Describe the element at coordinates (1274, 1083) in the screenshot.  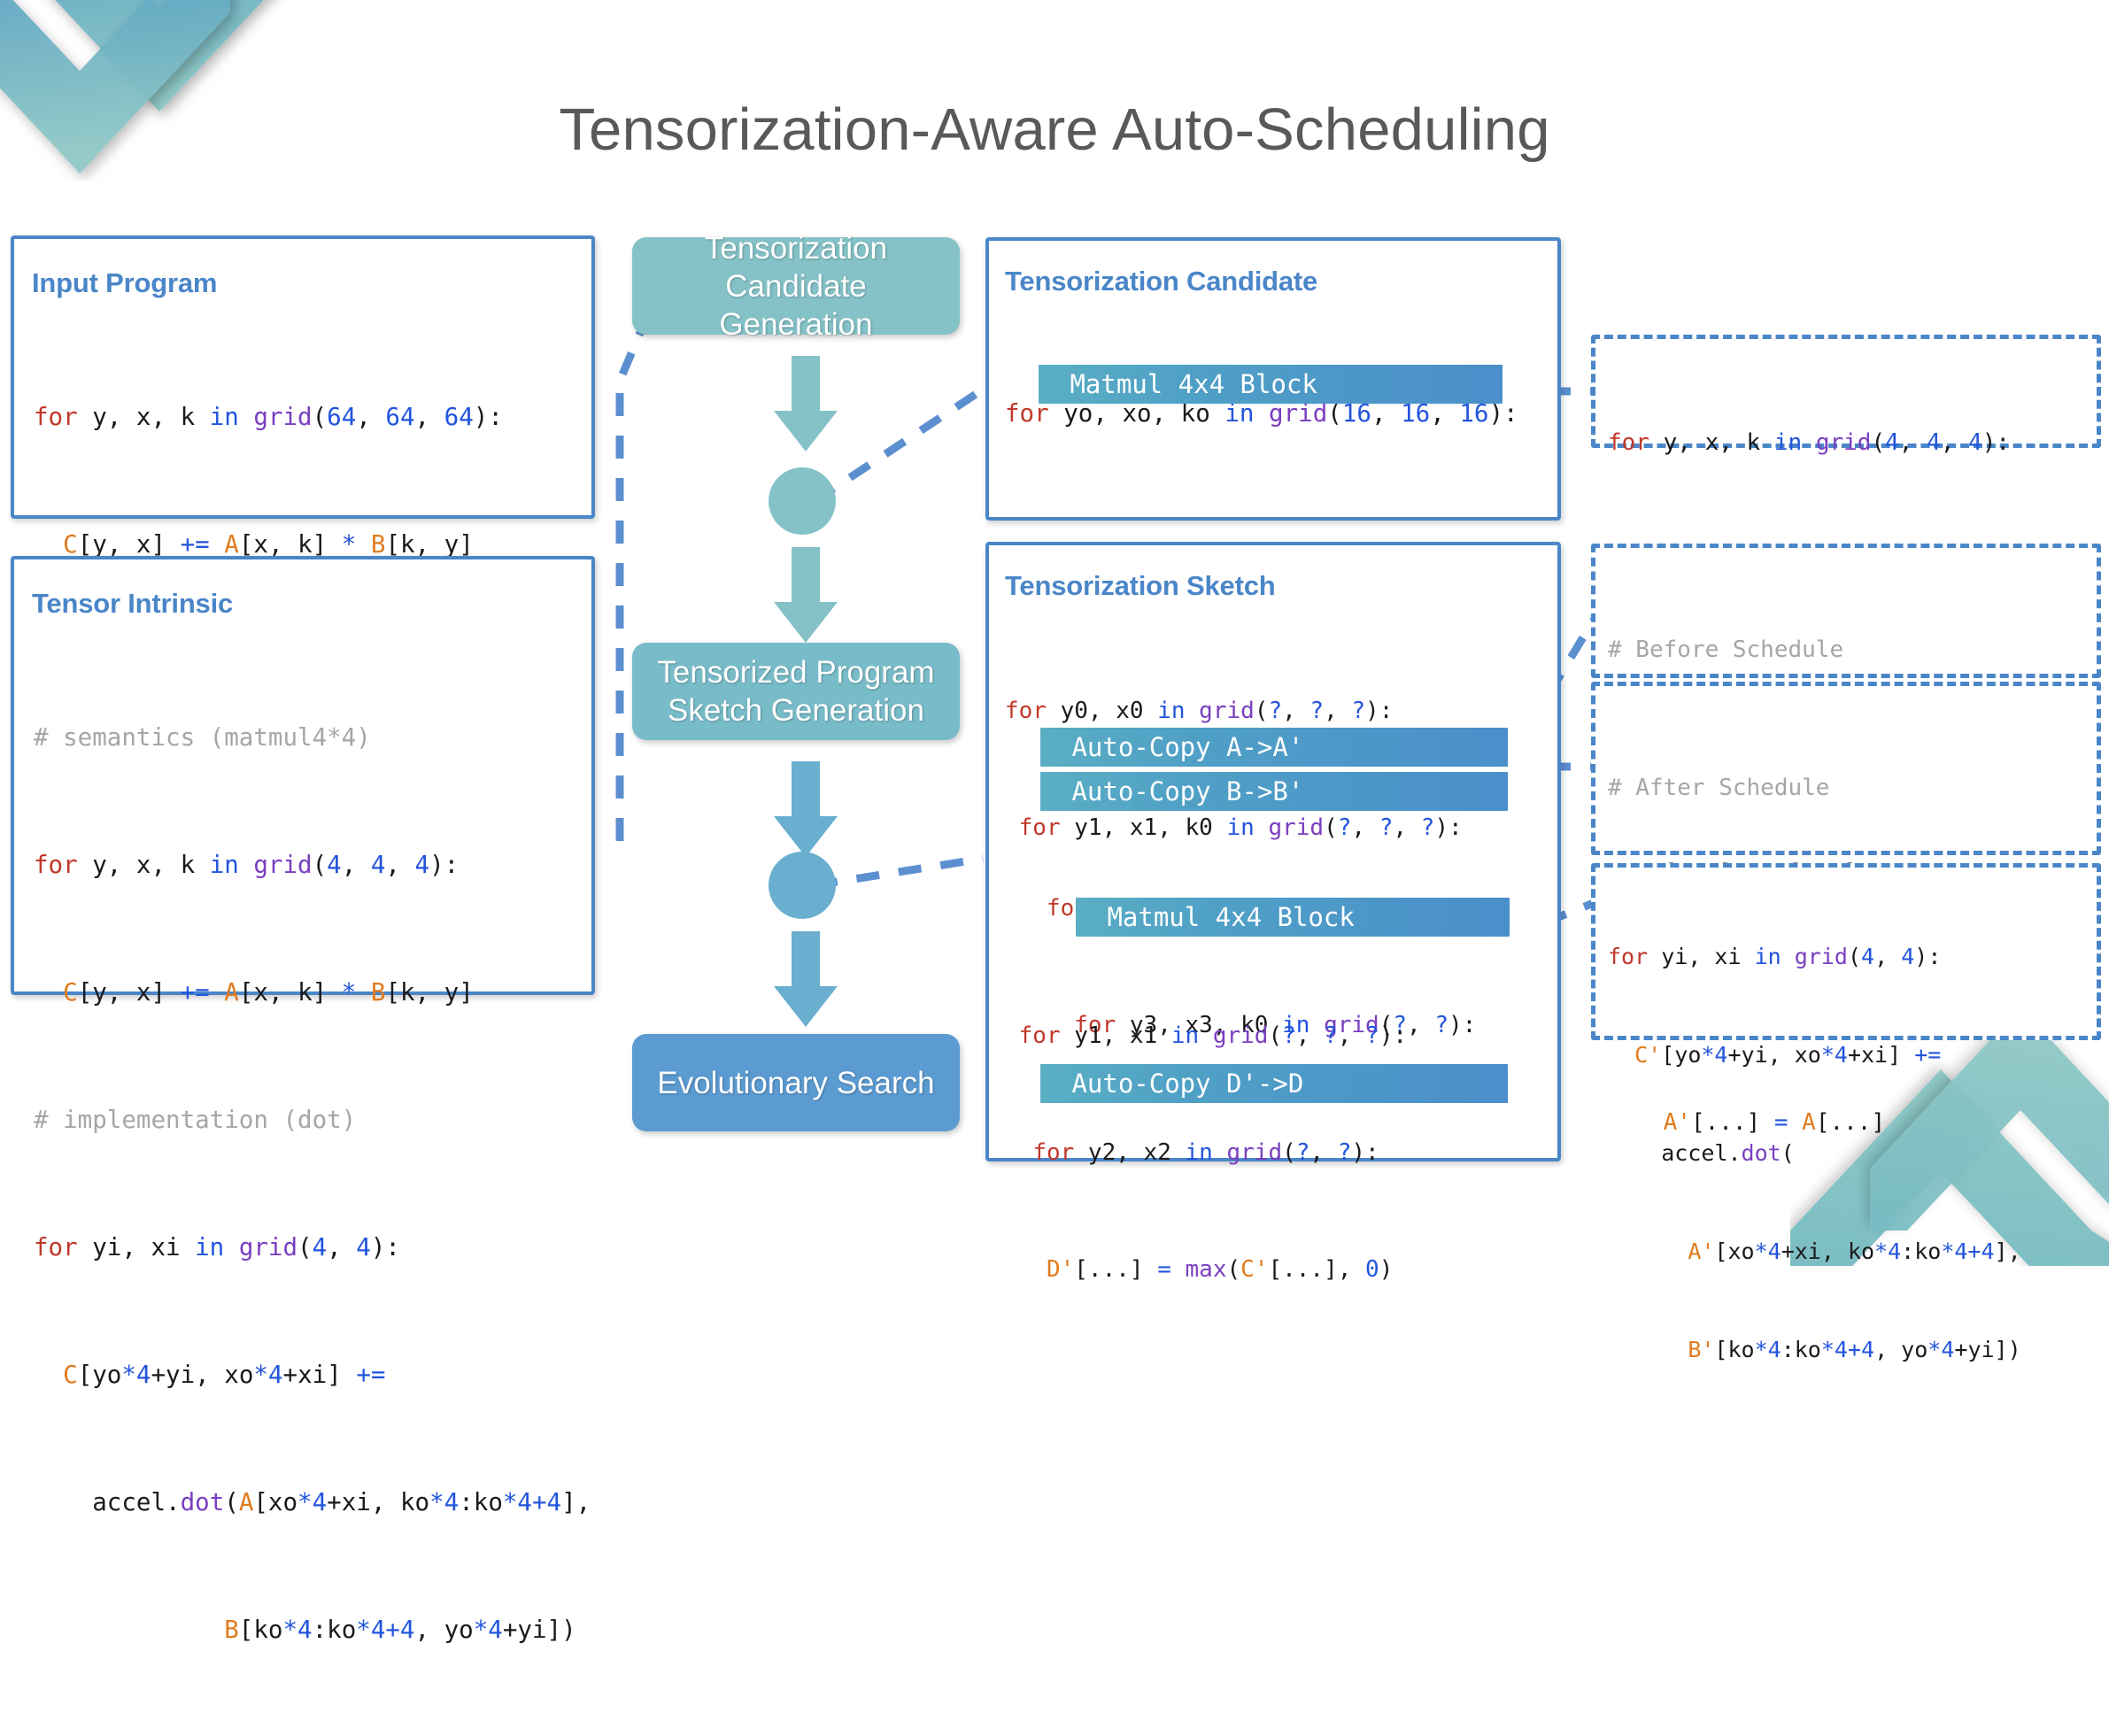
I see `auto-copy-d-bar: Auto-Copy D'->D` at that location.